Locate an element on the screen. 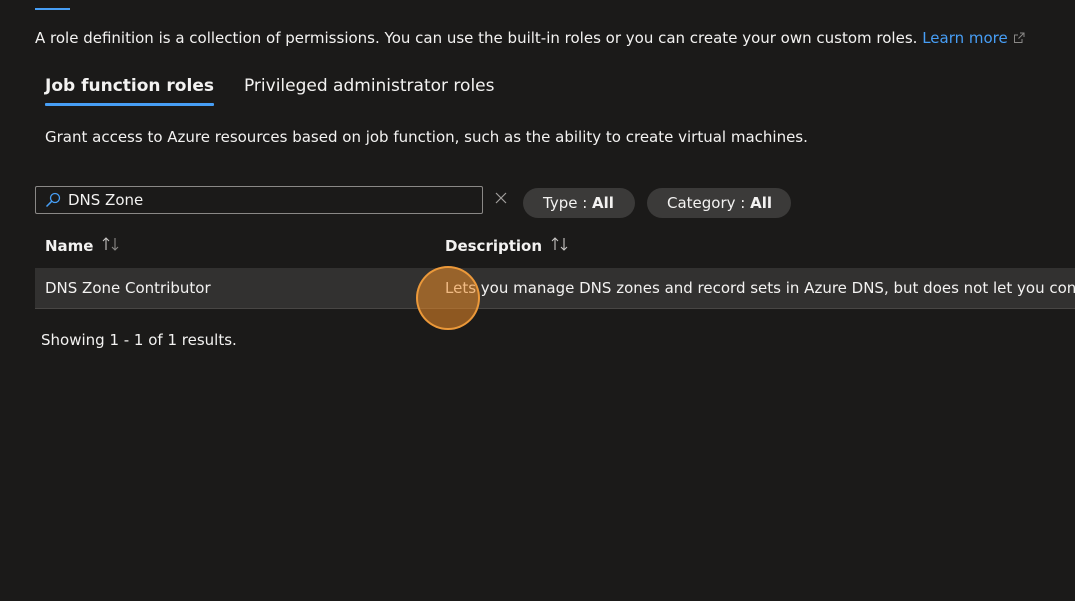  column-header-description: Description is located at coordinates (507, 246).